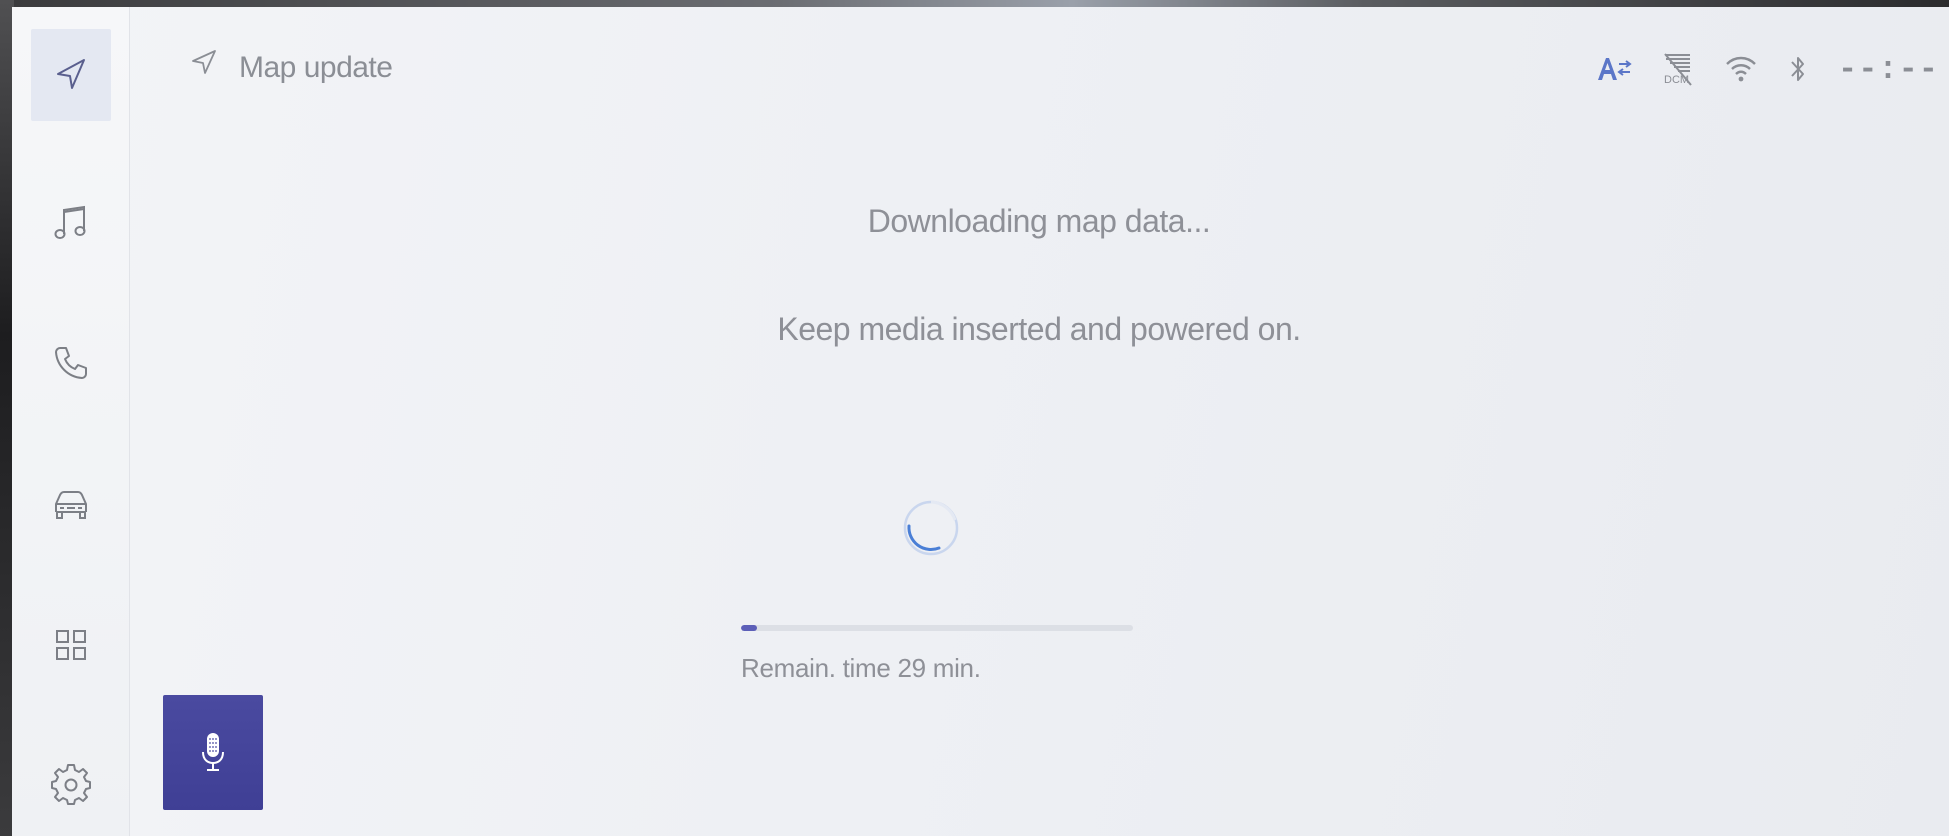 Image resolution: width=1949 pixels, height=836 pixels. I want to click on sidebar-item-settings, so click(71, 785).